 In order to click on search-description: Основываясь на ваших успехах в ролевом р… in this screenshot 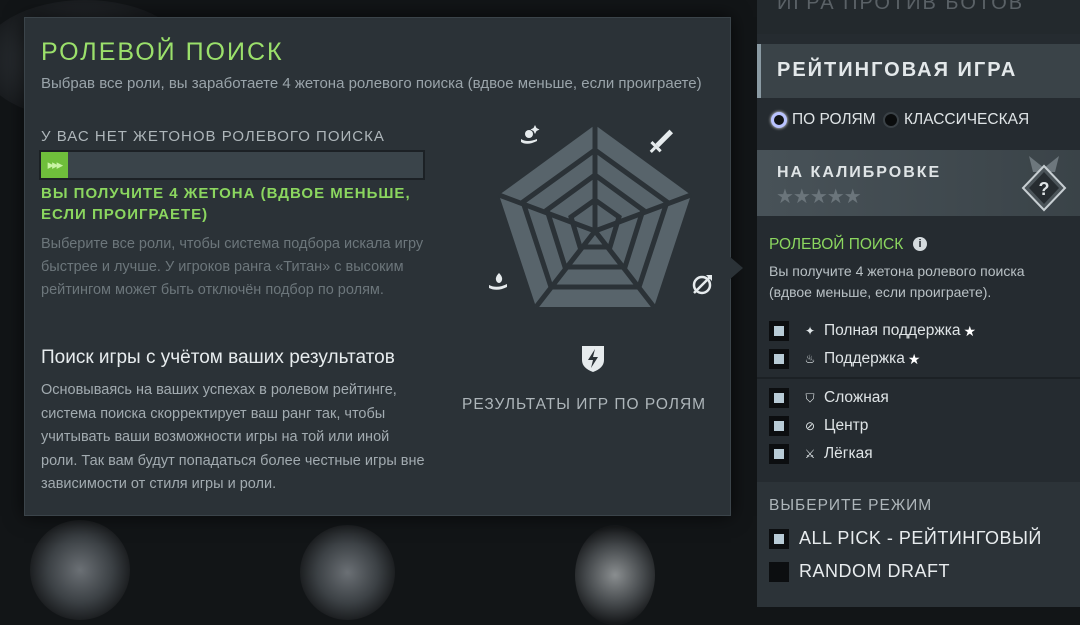, I will do `click(233, 437)`.